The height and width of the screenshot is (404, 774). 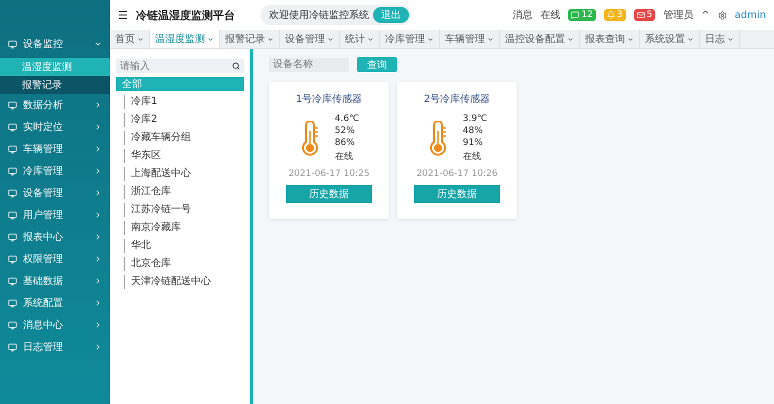 What do you see at coordinates (184, 264) in the screenshot?
I see `tree-node: 北京仓库` at bounding box center [184, 264].